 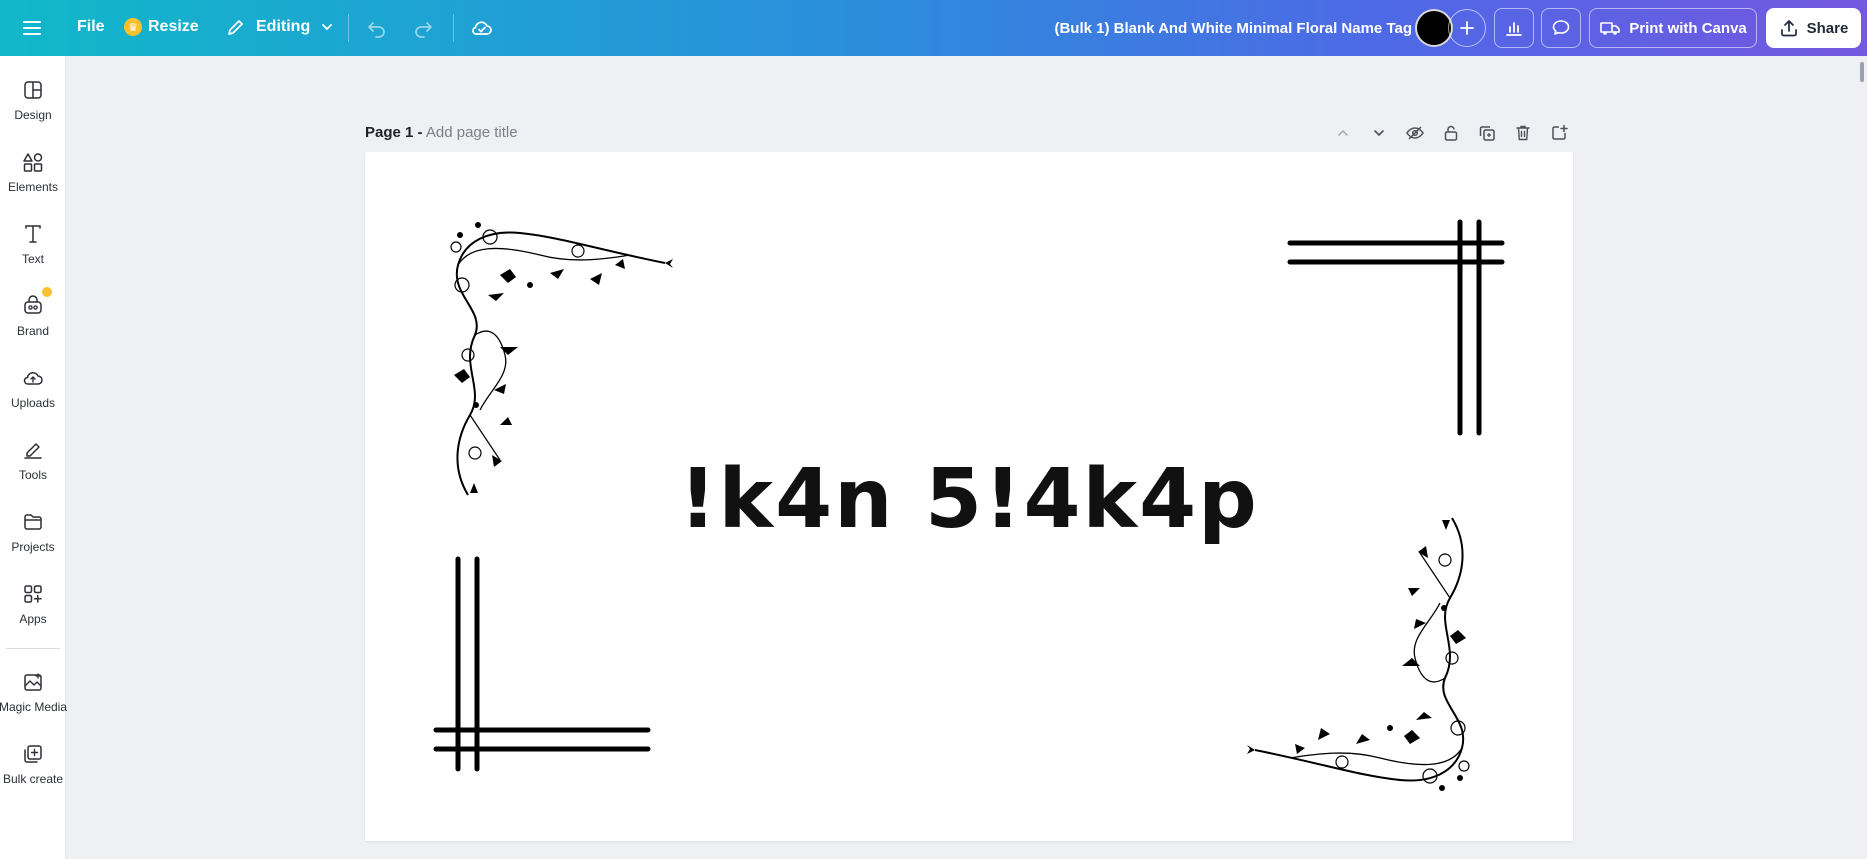 I want to click on sidebar-item-magic-media: Magic Media, so click(x=34, y=692).